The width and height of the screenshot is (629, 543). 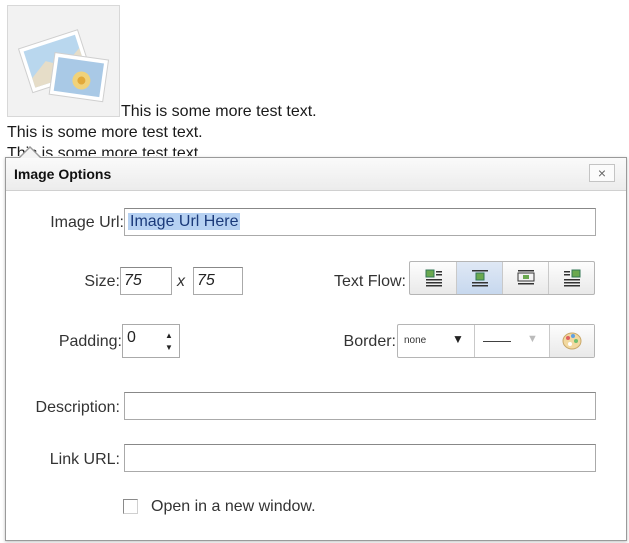 I want to click on border-controls: none ▼ —— ▼, so click(x=496, y=341).